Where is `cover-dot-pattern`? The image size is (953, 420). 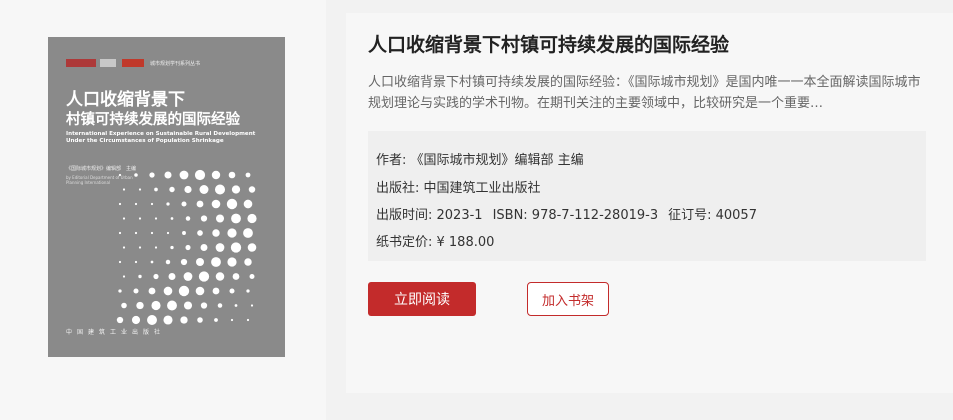
cover-dot-pattern is located at coordinates (186, 247).